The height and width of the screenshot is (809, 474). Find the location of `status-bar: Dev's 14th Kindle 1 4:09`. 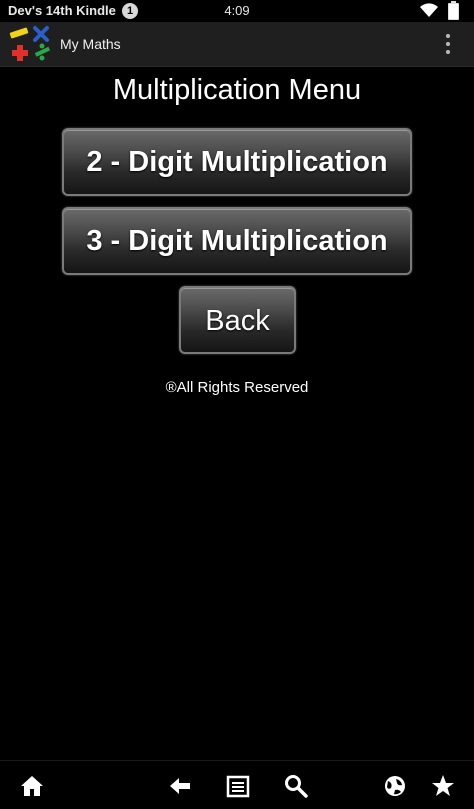

status-bar: Dev's 14th Kindle 1 4:09 is located at coordinates (237, 11).